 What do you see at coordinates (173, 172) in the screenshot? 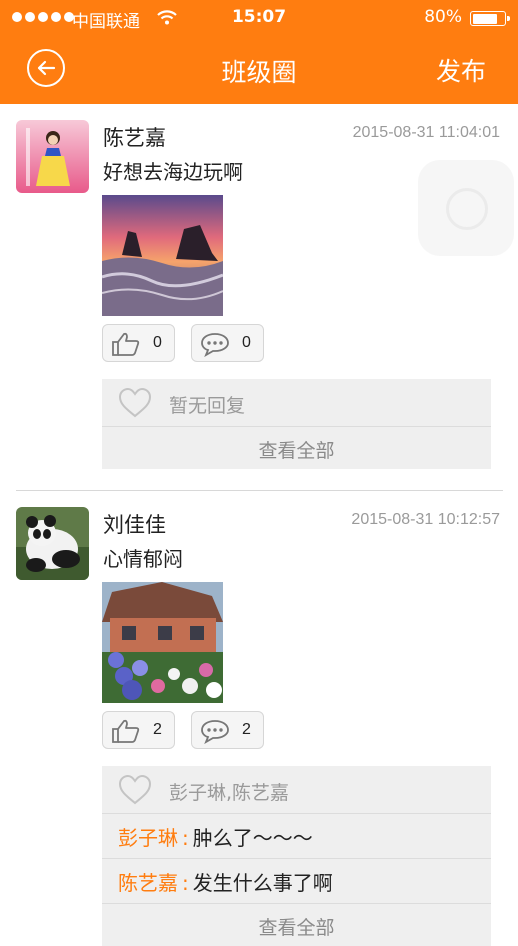
I see `post-text: 好想去海边玩啊` at bounding box center [173, 172].